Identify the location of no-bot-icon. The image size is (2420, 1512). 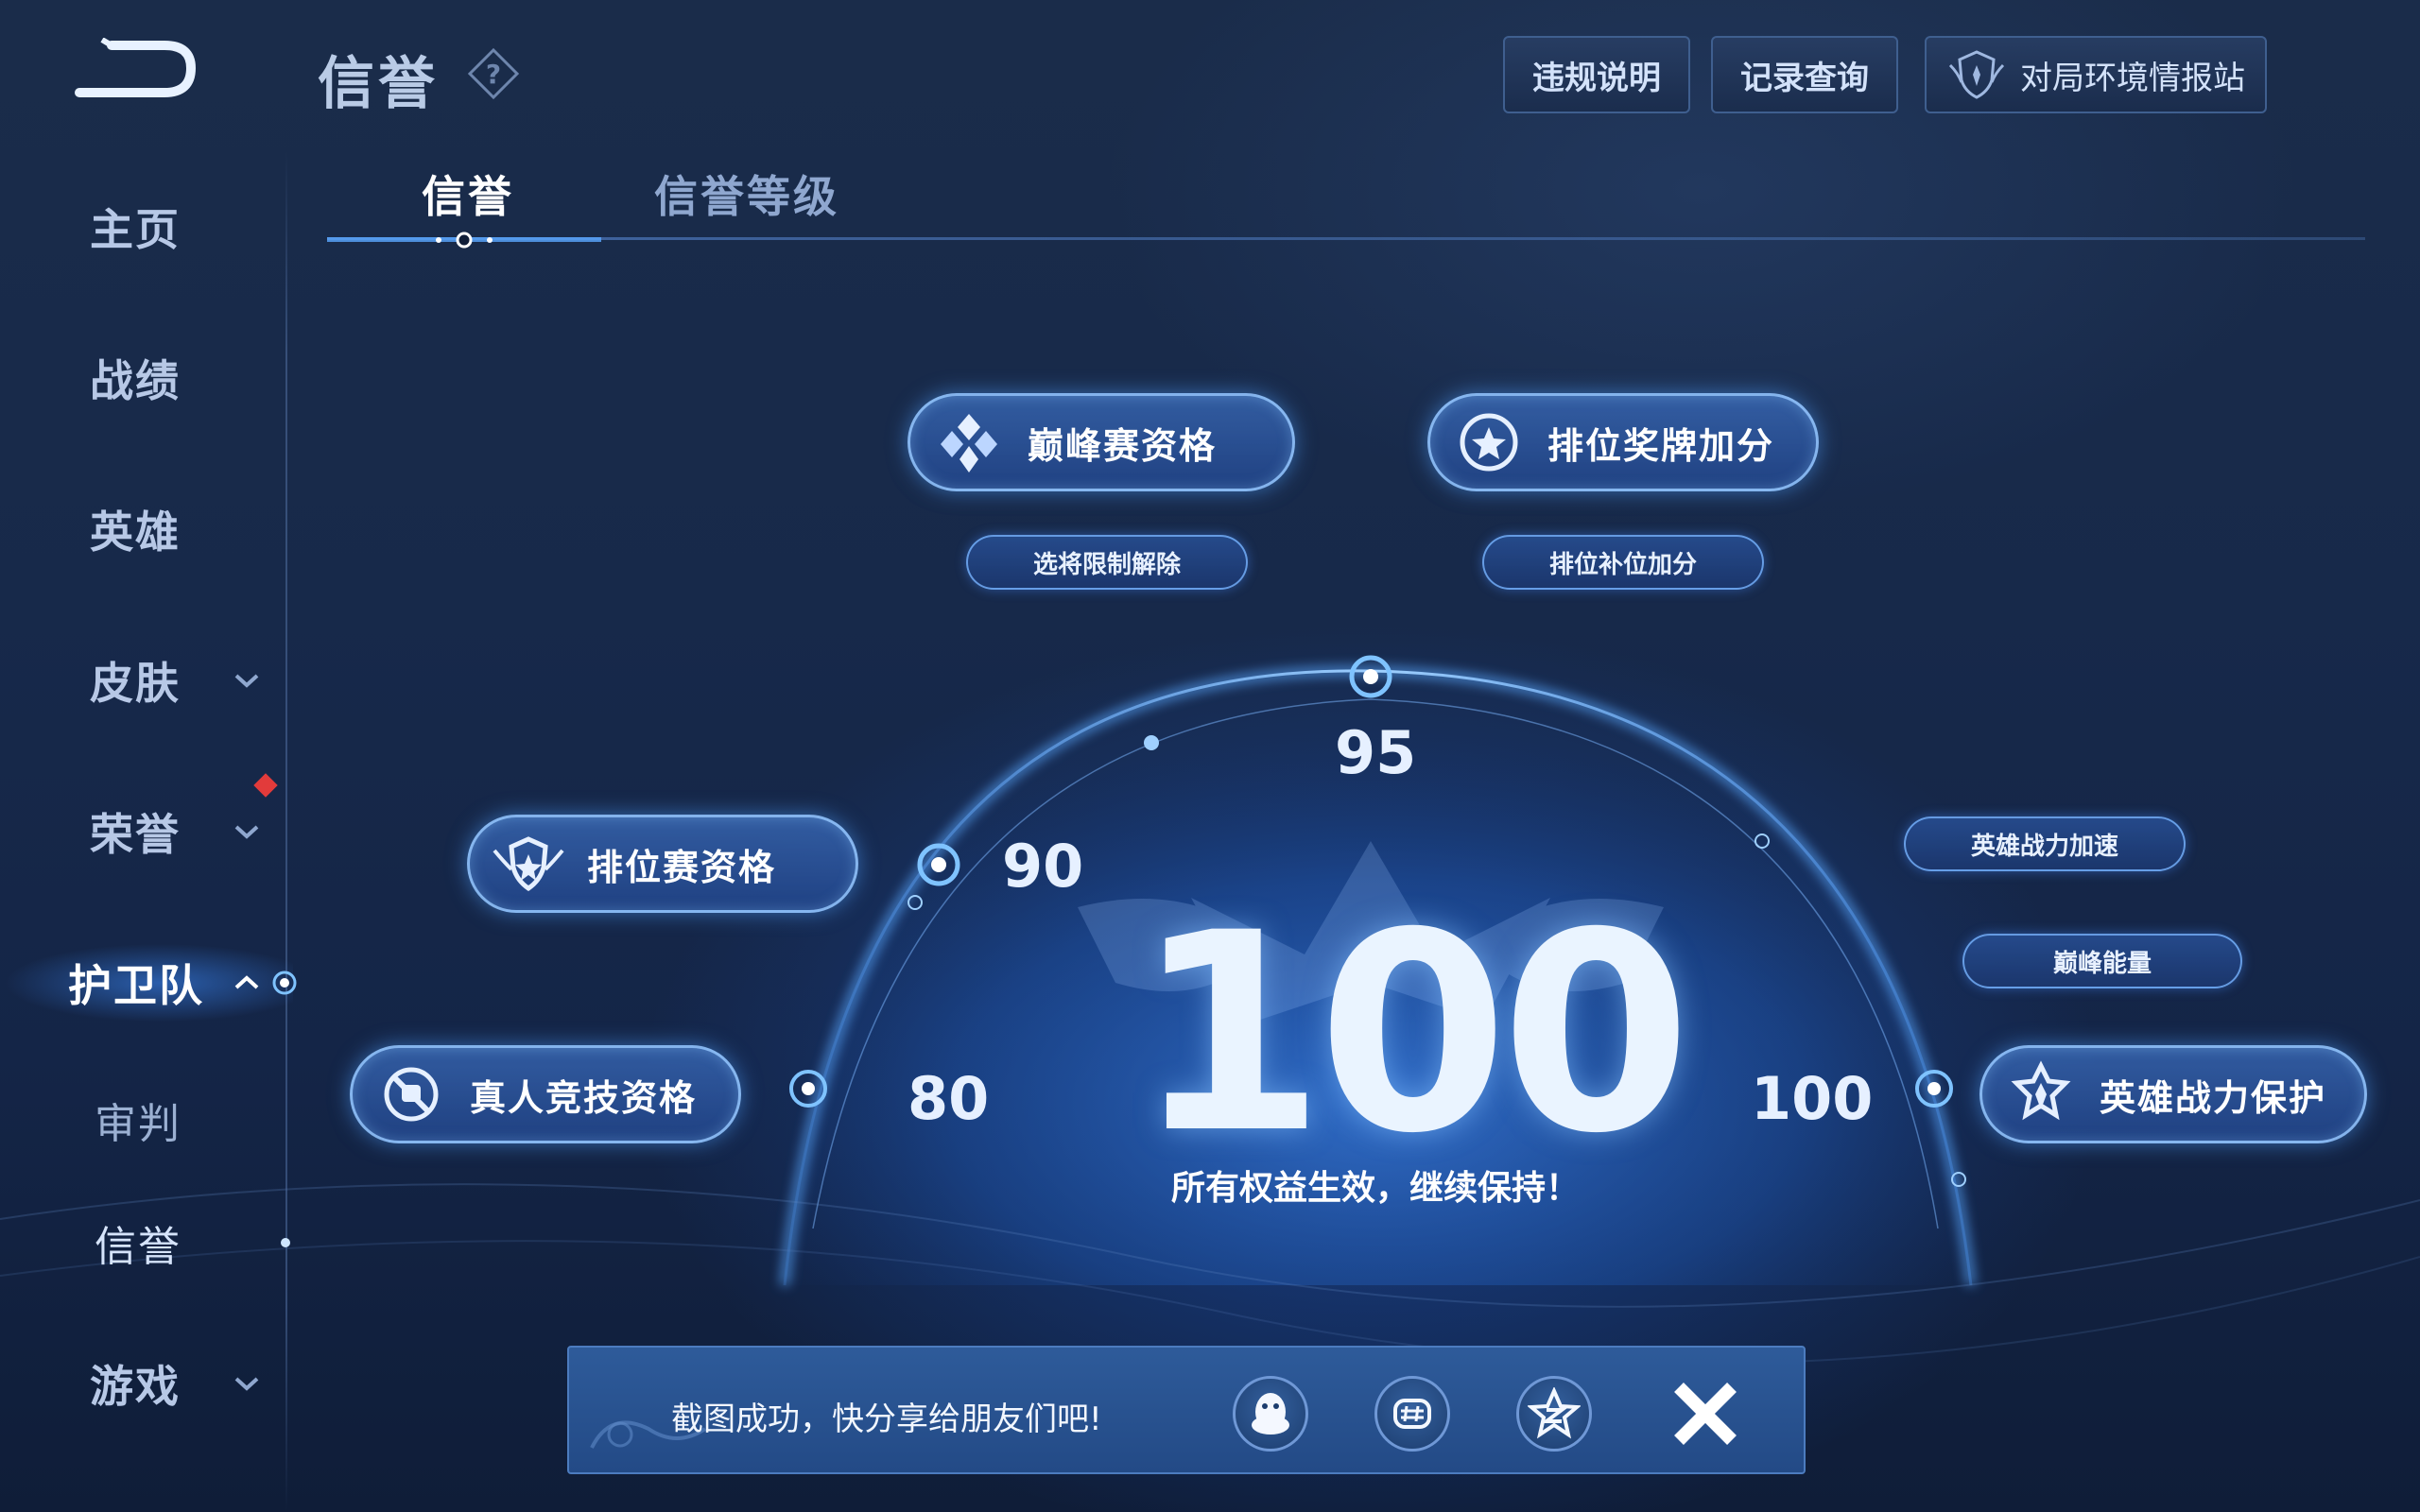
(411, 1094).